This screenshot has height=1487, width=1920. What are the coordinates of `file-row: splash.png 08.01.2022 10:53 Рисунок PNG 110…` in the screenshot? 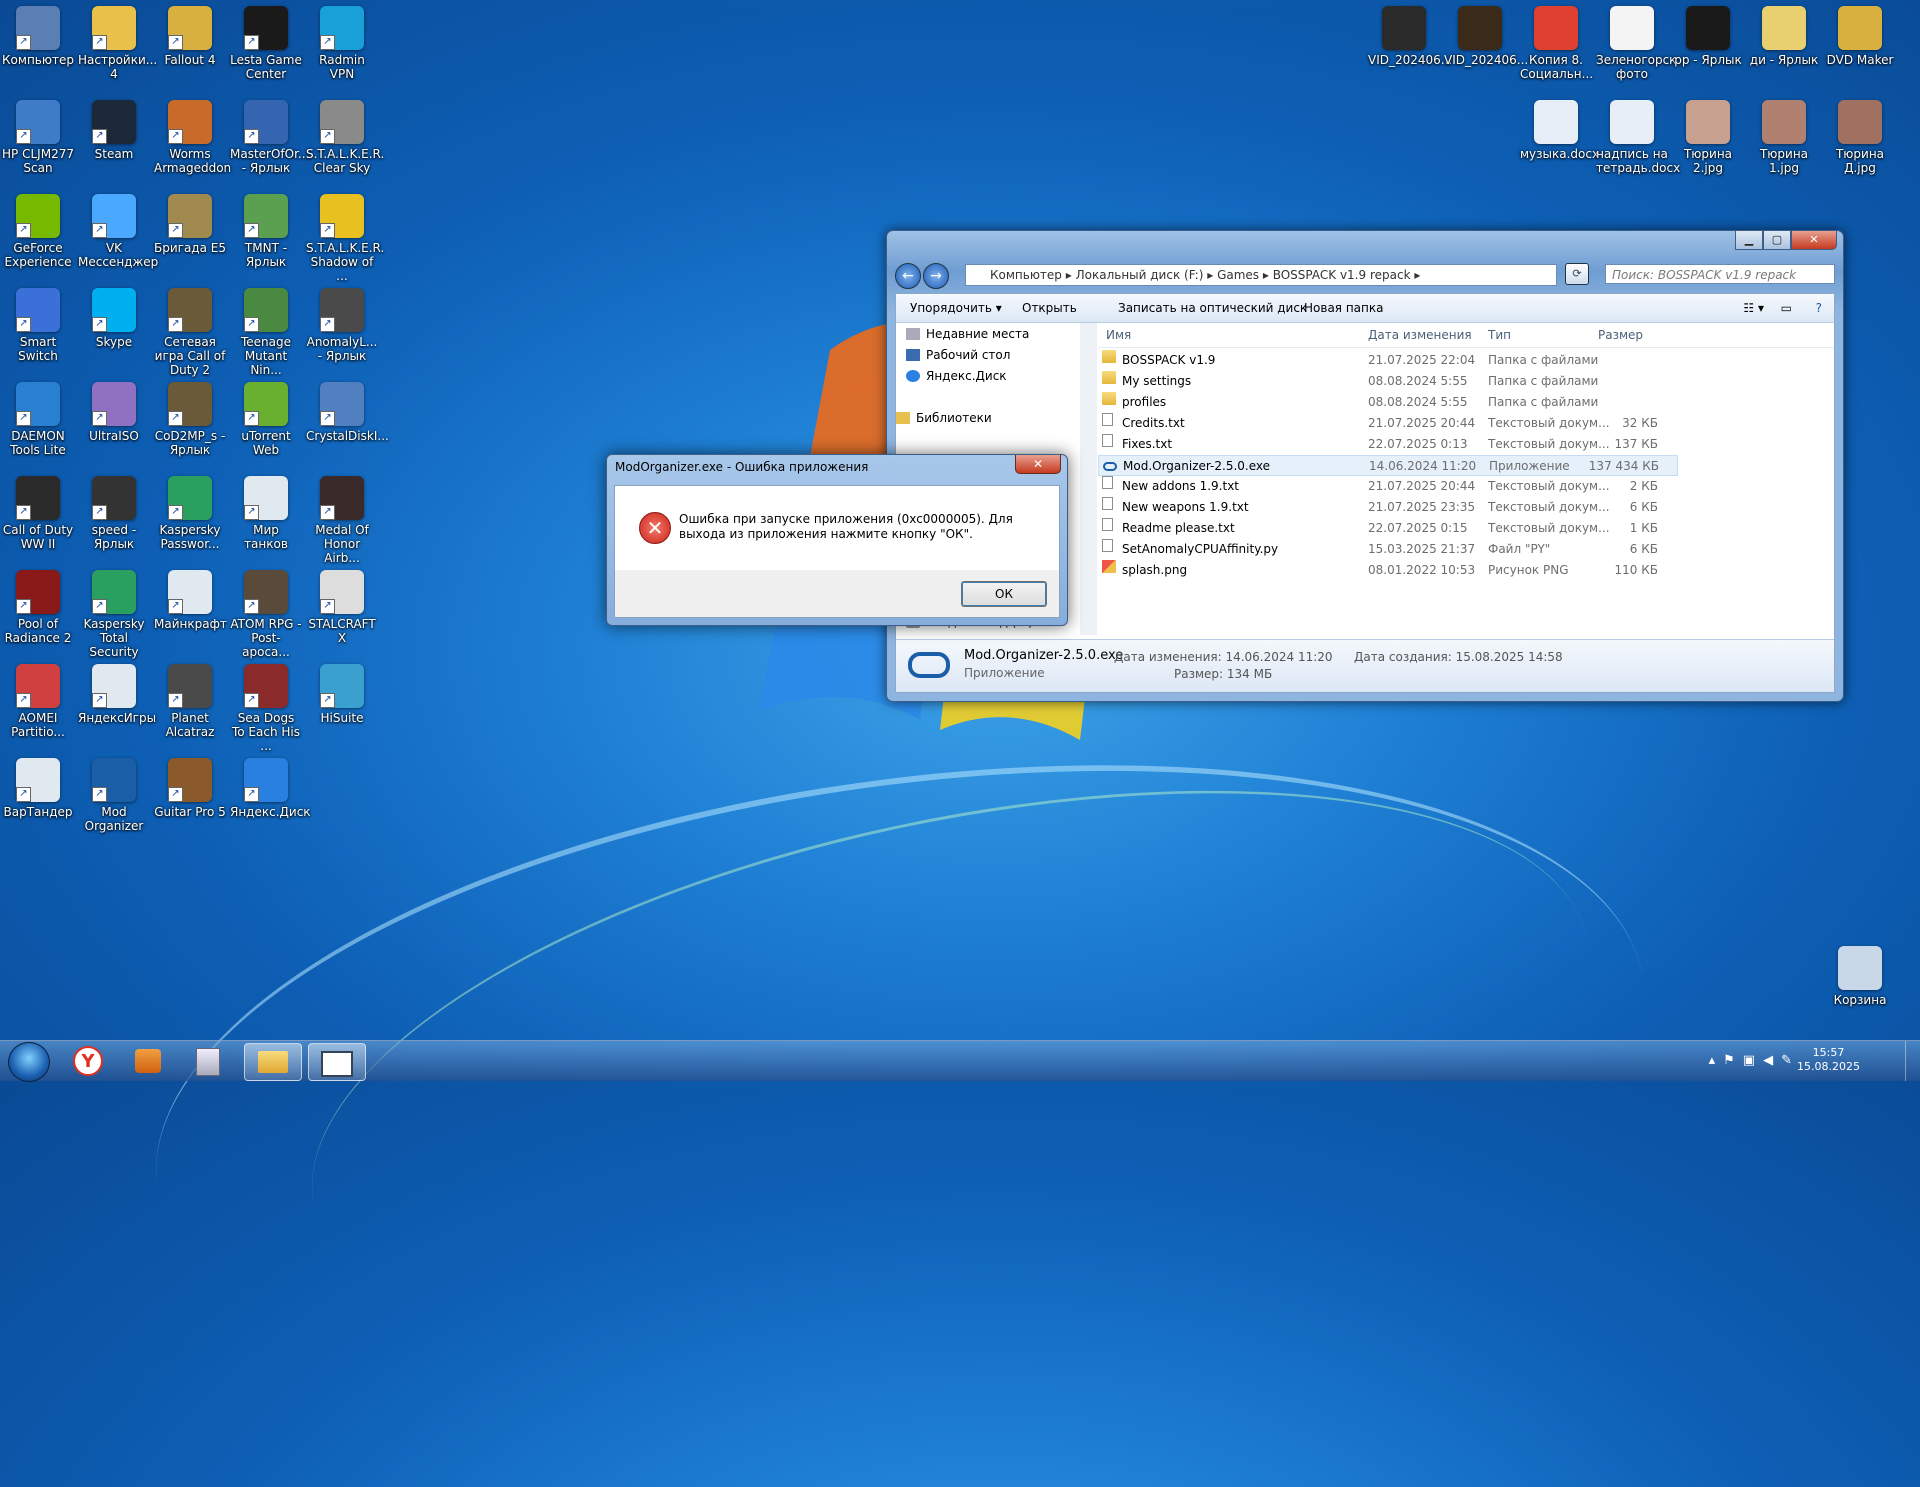 It's located at (1388, 570).